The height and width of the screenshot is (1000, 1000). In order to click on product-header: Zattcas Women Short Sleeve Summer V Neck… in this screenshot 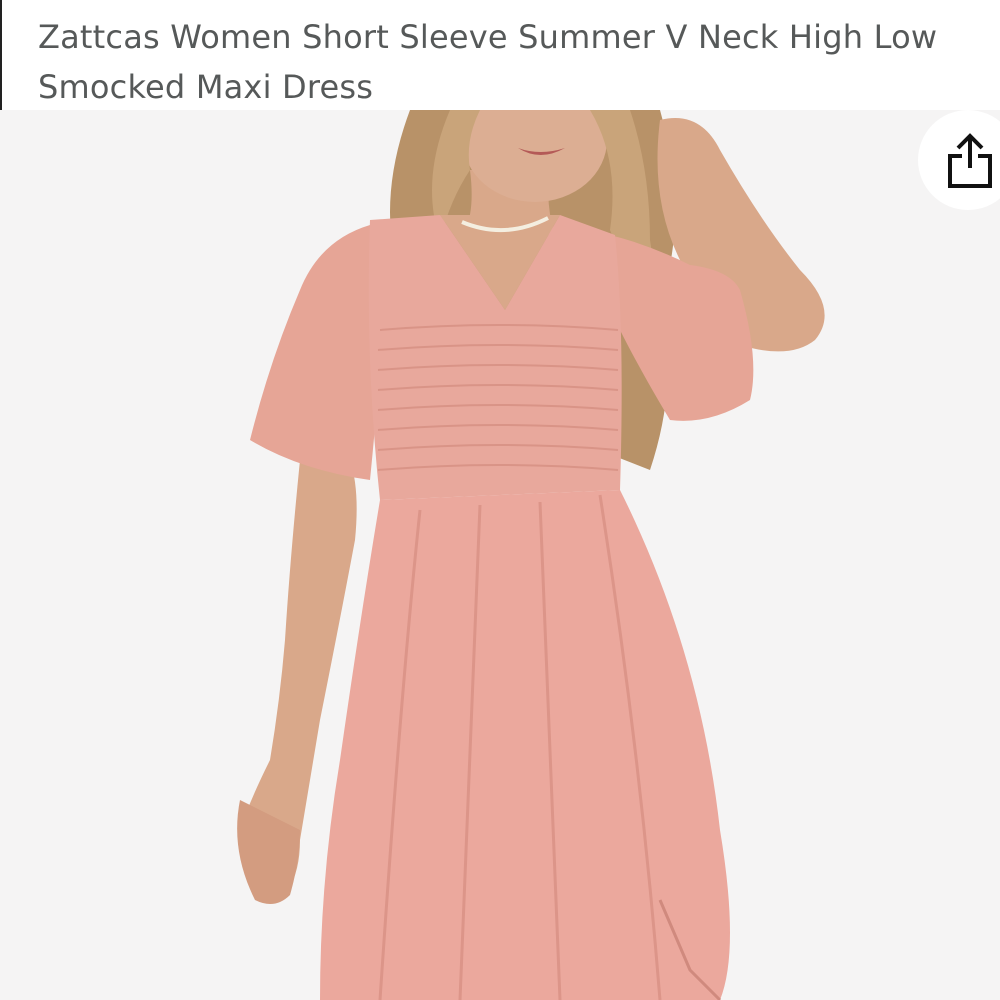, I will do `click(500, 55)`.